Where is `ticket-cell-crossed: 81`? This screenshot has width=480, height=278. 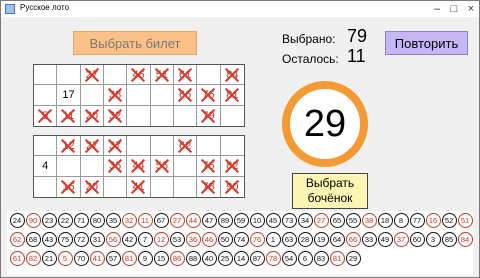
ticket-cell-crossed: 81 is located at coordinates (232, 95).